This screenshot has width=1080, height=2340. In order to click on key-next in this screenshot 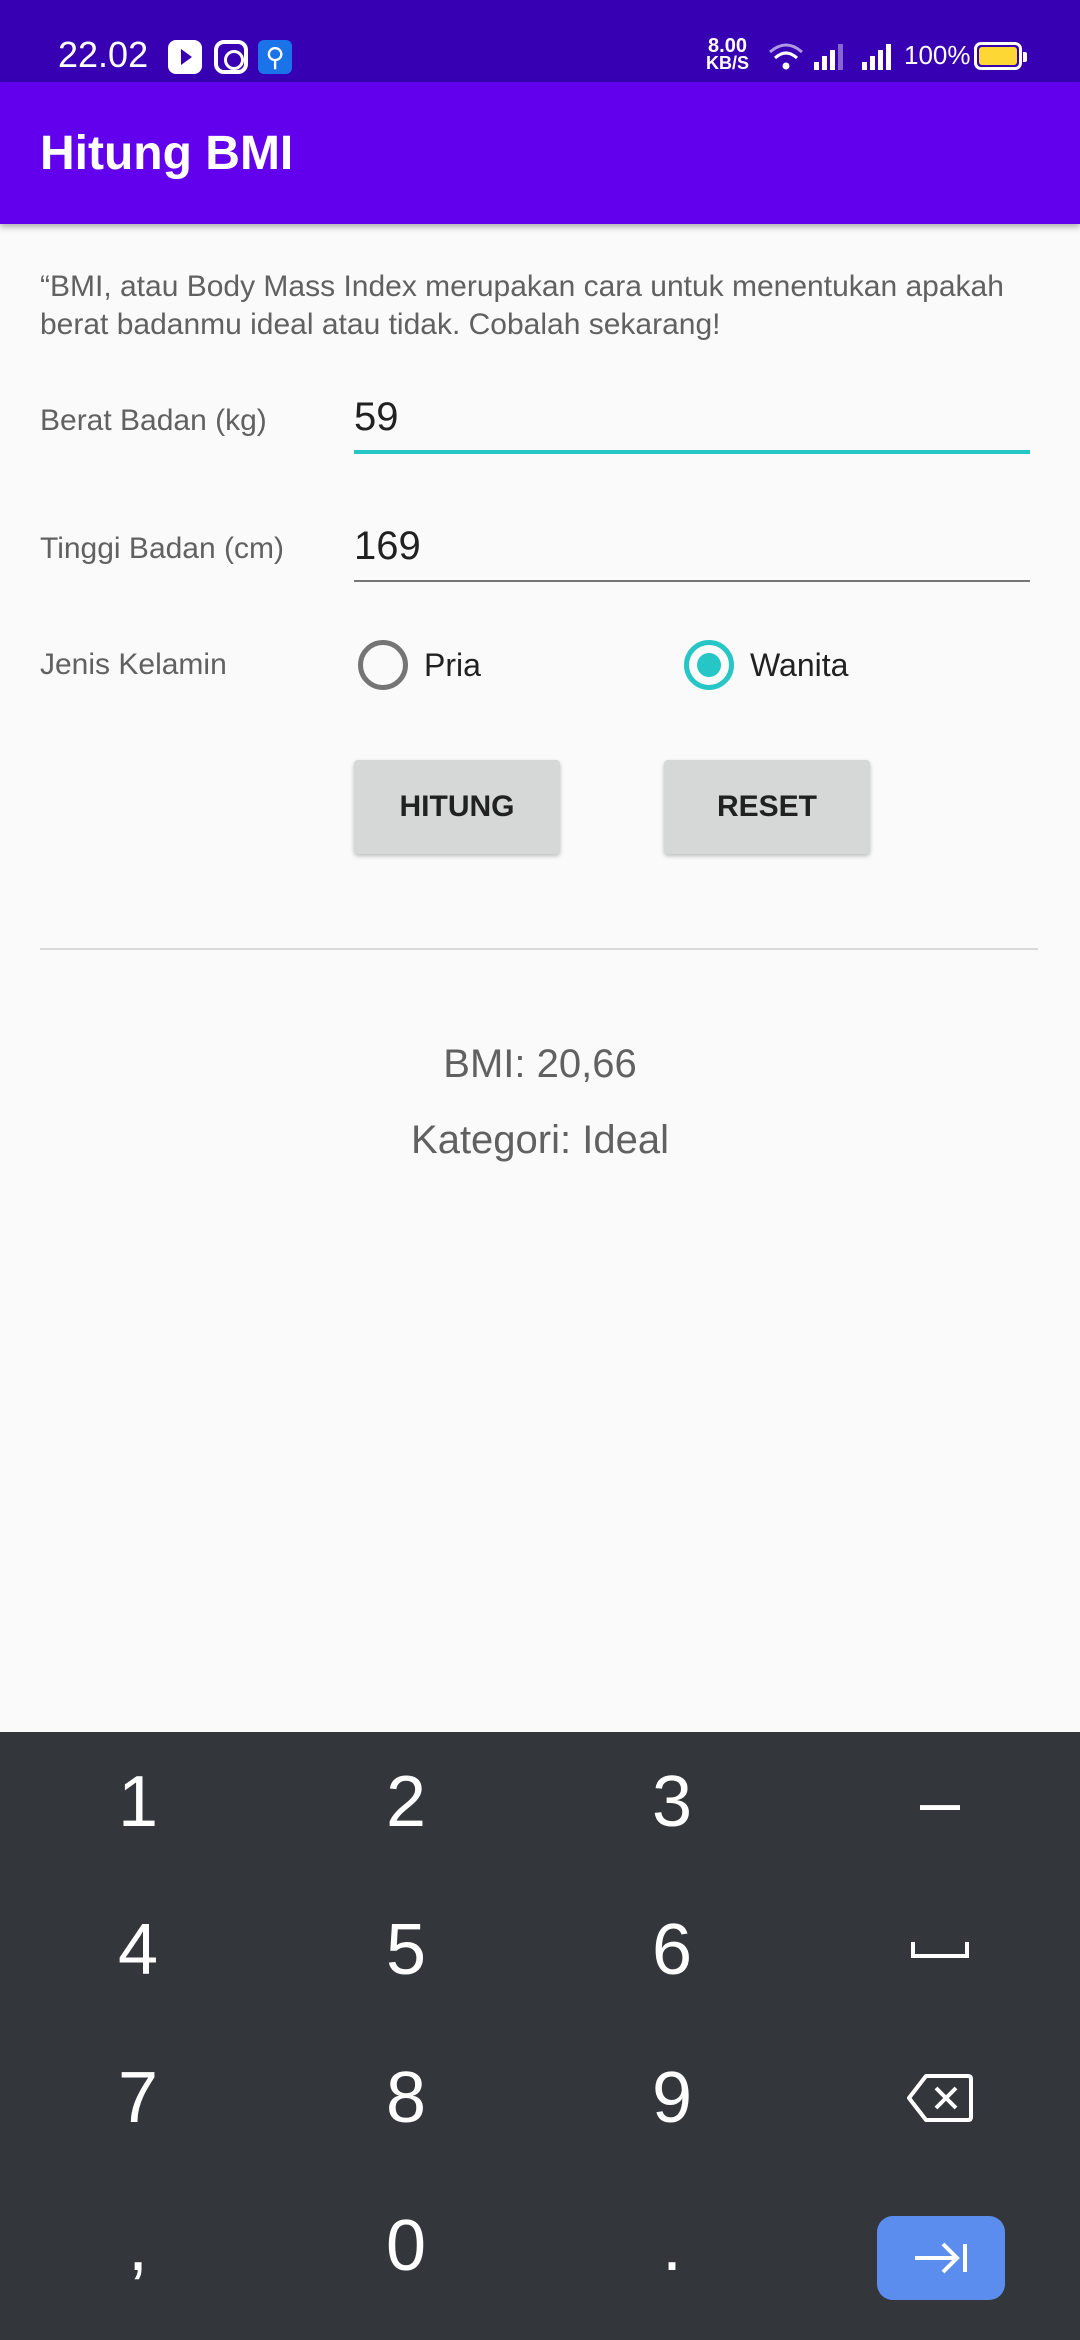, I will do `click(941, 2258)`.